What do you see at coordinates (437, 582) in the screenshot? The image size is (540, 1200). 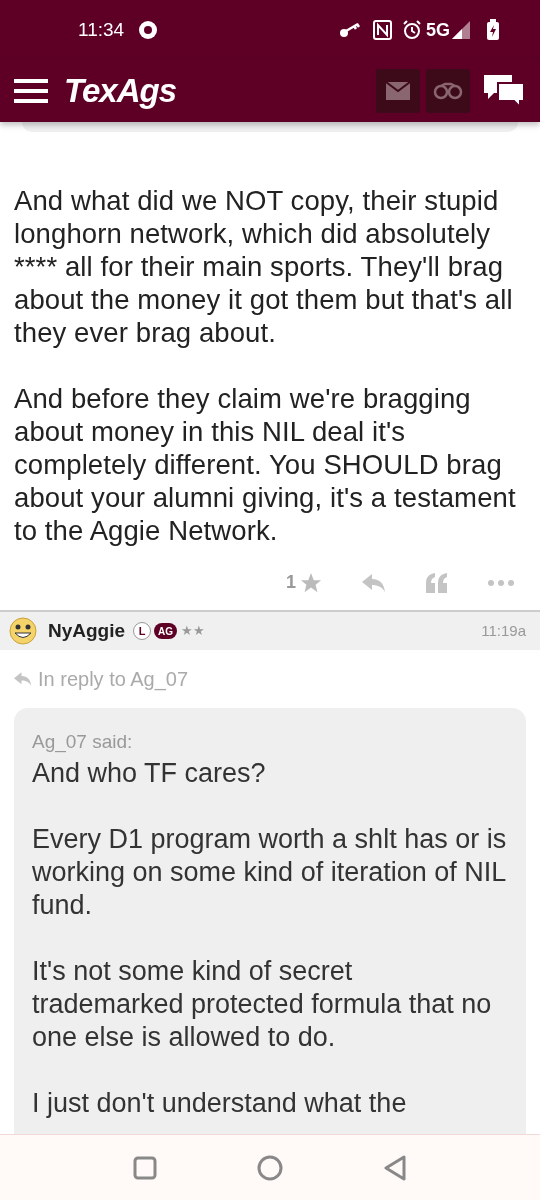 I see `quote-icon` at bounding box center [437, 582].